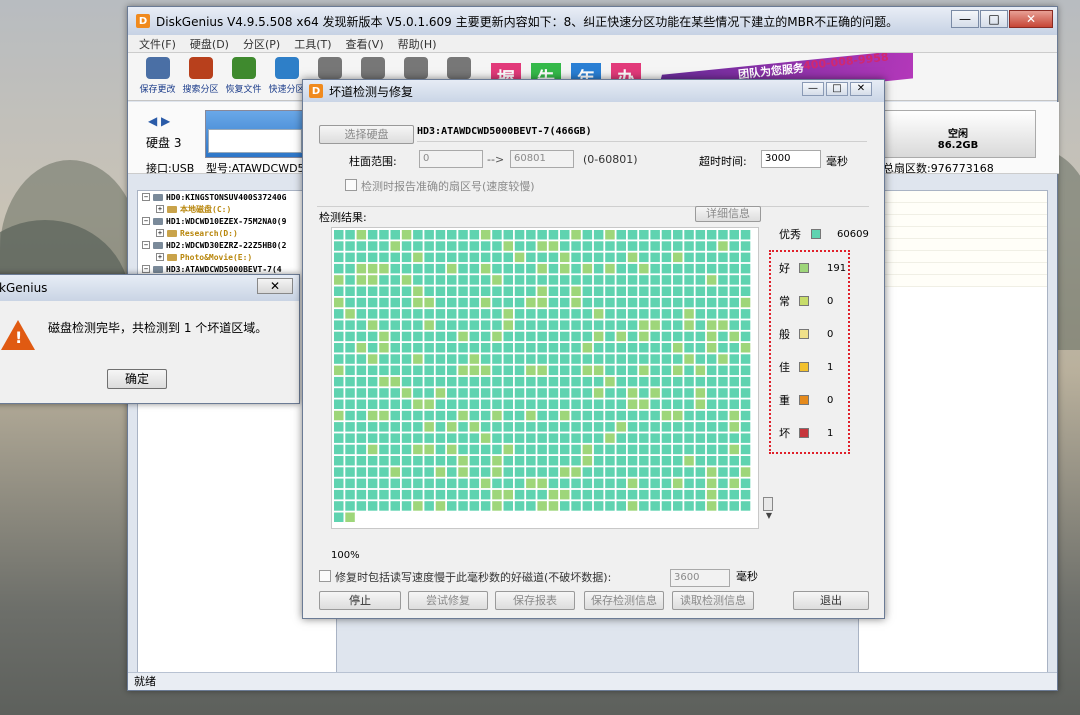 The width and height of the screenshot is (1080, 715). What do you see at coordinates (261, 44) in the screenshot?
I see `menu-item: 分区(P)` at bounding box center [261, 44].